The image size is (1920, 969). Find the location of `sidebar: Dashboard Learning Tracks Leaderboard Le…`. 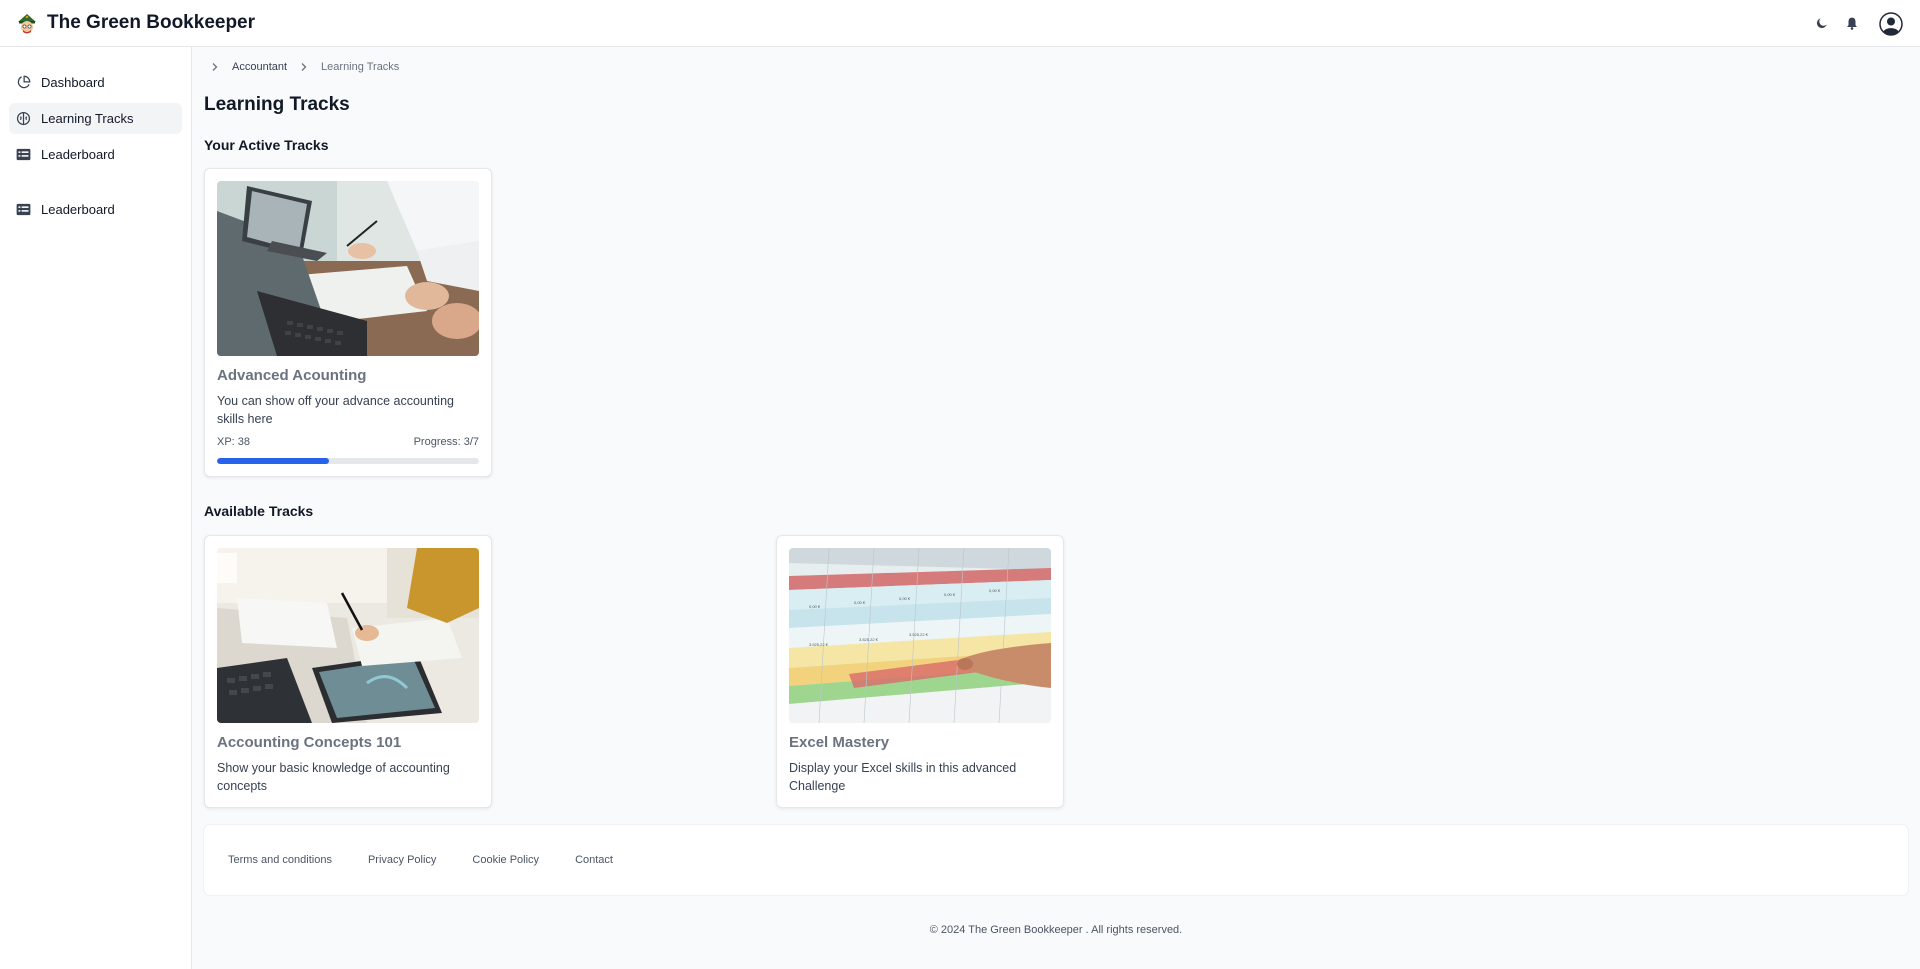

sidebar: Dashboard Learning Tracks Leaderboard Le… is located at coordinates (96, 508).